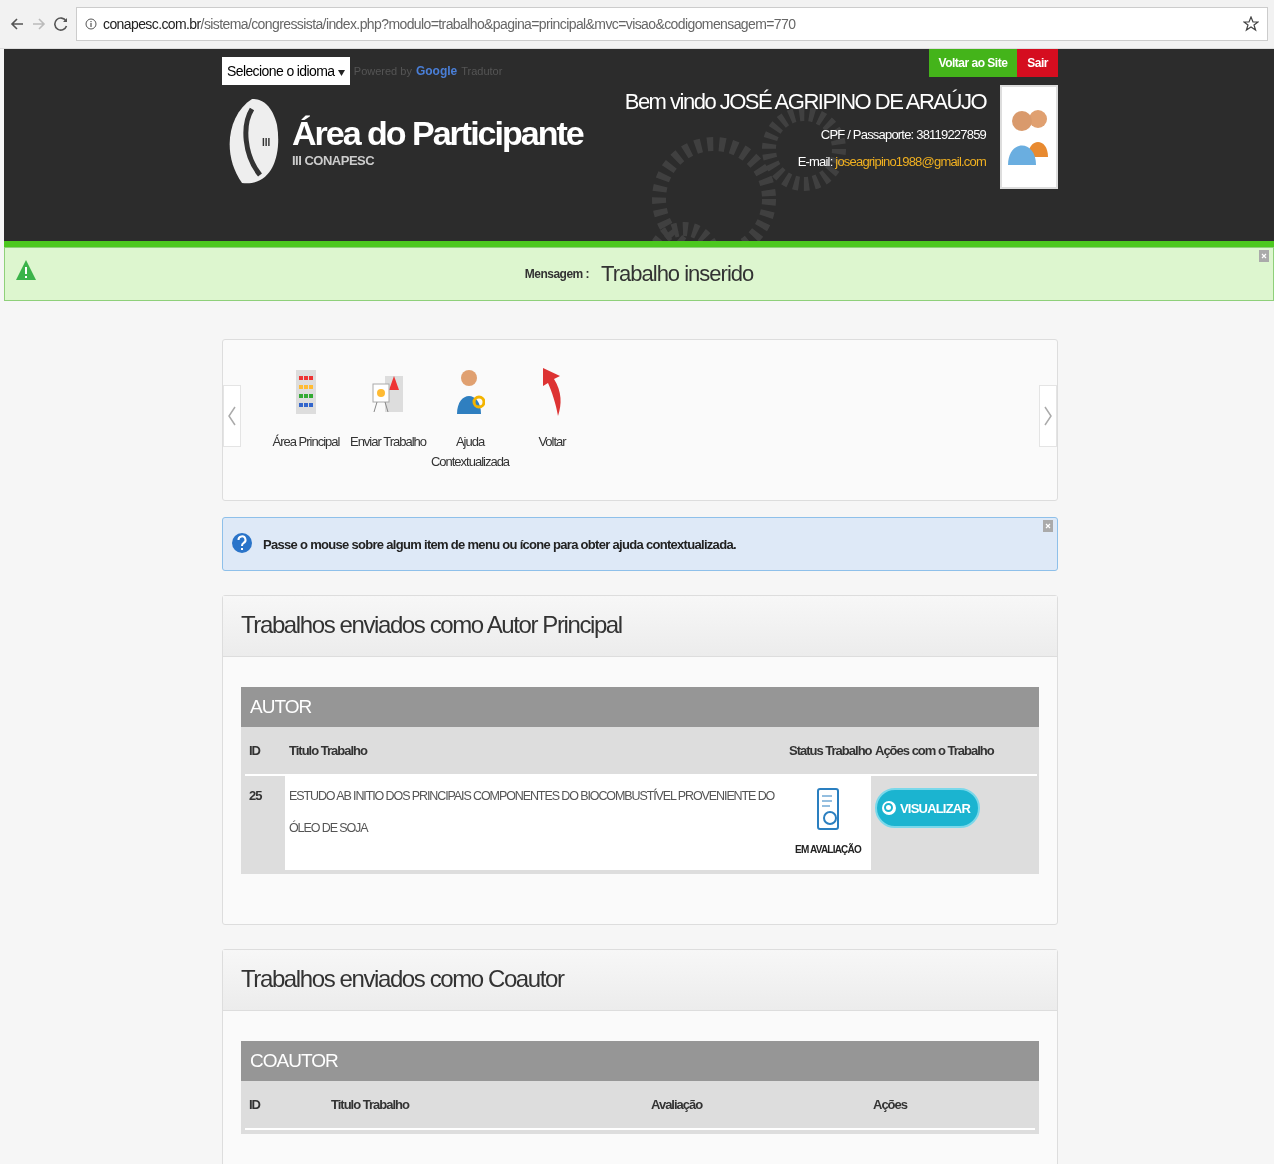 The image size is (1274, 1164). What do you see at coordinates (828, 849) in the screenshot?
I see `status-text: EM AVALIAÇÃO` at bounding box center [828, 849].